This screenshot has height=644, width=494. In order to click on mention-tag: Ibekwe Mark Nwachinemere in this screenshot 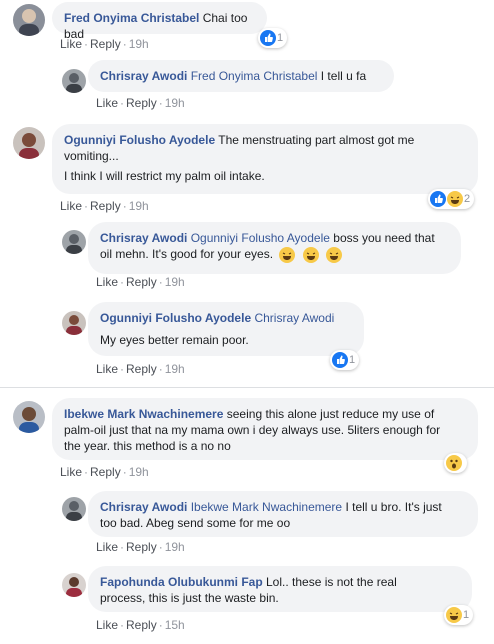, I will do `click(266, 507)`.